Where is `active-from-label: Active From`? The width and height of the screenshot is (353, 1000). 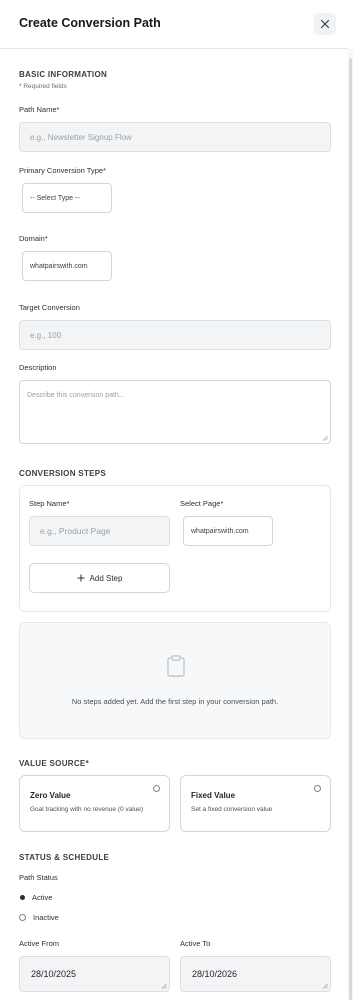 active-from-label: Active From is located at coordinates (39, 943).